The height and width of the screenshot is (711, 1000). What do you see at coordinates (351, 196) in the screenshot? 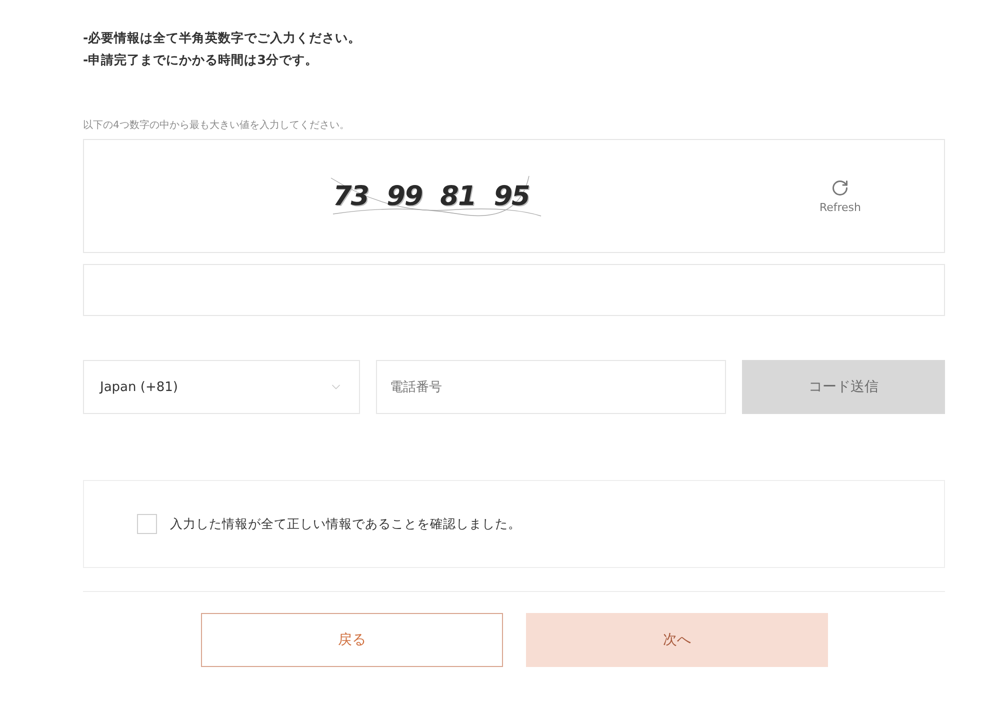
I see `captcha-number: 73` at bounding box center [351, 196].